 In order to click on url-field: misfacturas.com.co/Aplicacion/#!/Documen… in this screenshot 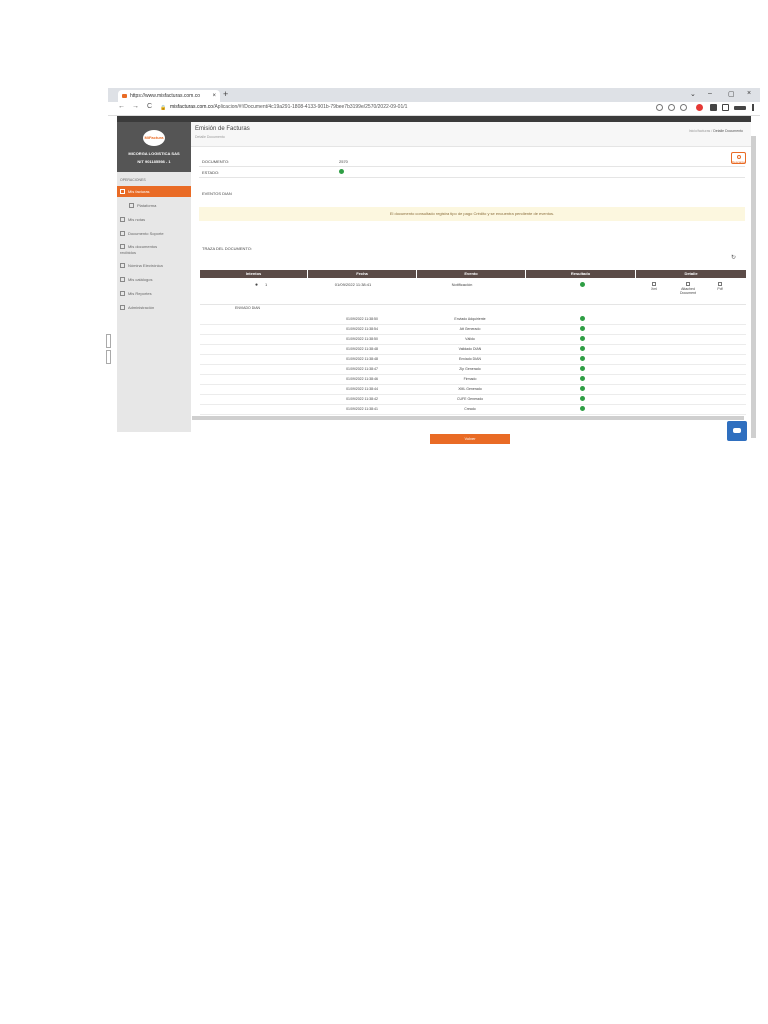, I will do `click(288, 107)`.